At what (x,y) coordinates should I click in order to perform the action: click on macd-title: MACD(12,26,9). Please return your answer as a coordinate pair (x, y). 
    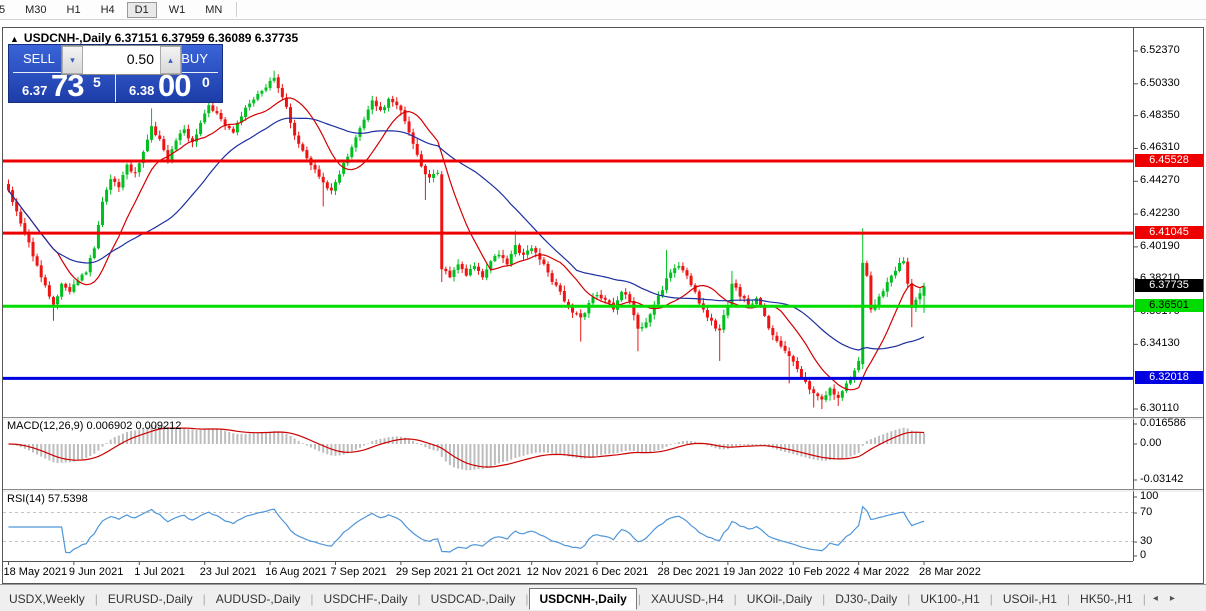
    Looking at the image, I should click on (45, 426).